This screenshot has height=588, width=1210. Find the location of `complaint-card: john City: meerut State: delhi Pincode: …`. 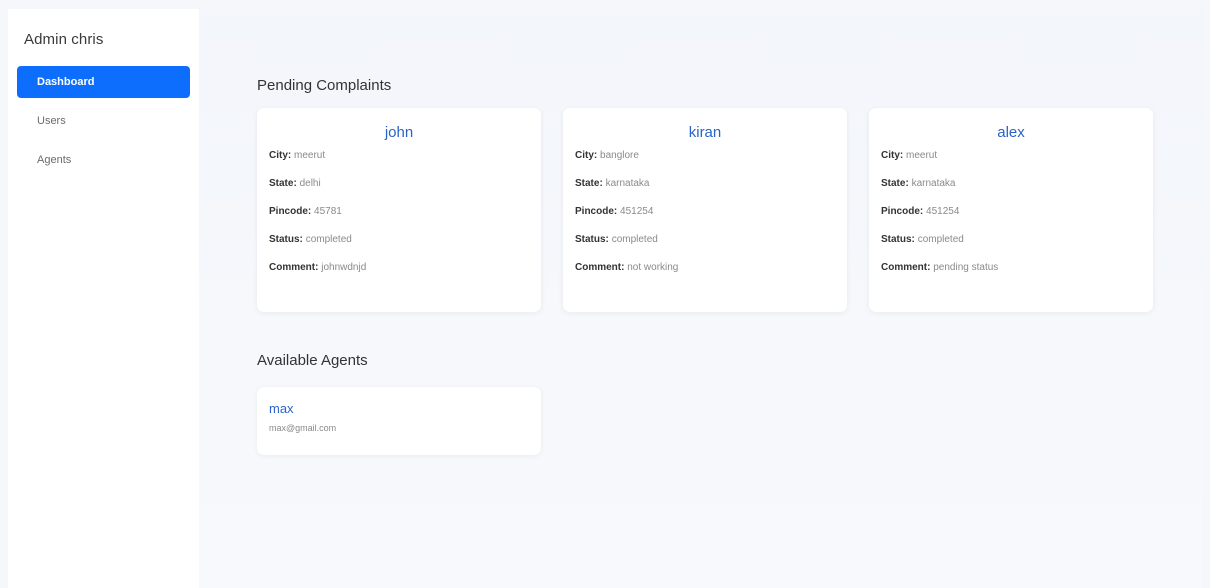

complaint-card: john City: meerut State: delhi Pincode: … is located at coordinates (399, 210).